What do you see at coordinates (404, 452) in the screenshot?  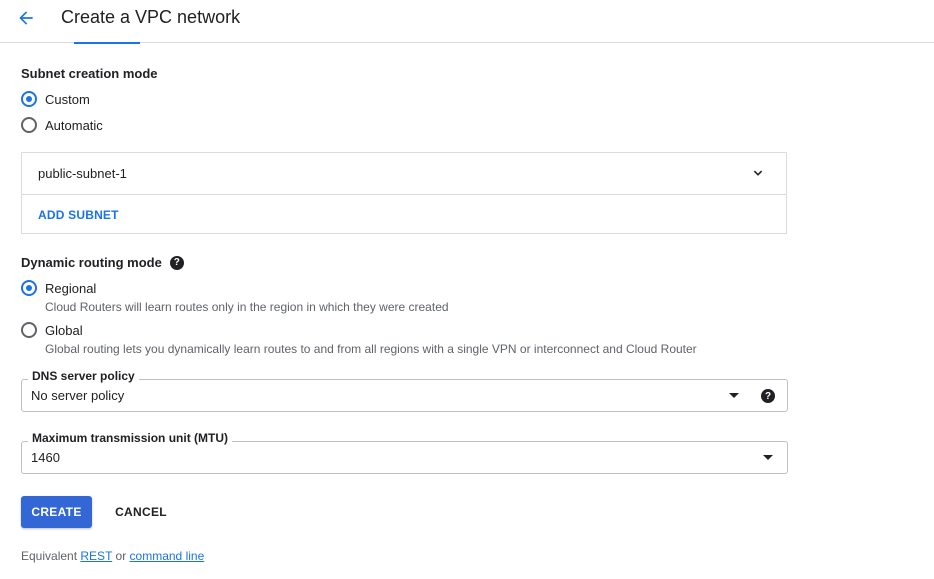 I see `mtu-select: Maximum transmission unit (MTU) 1460` at bounding box center [404, 452].